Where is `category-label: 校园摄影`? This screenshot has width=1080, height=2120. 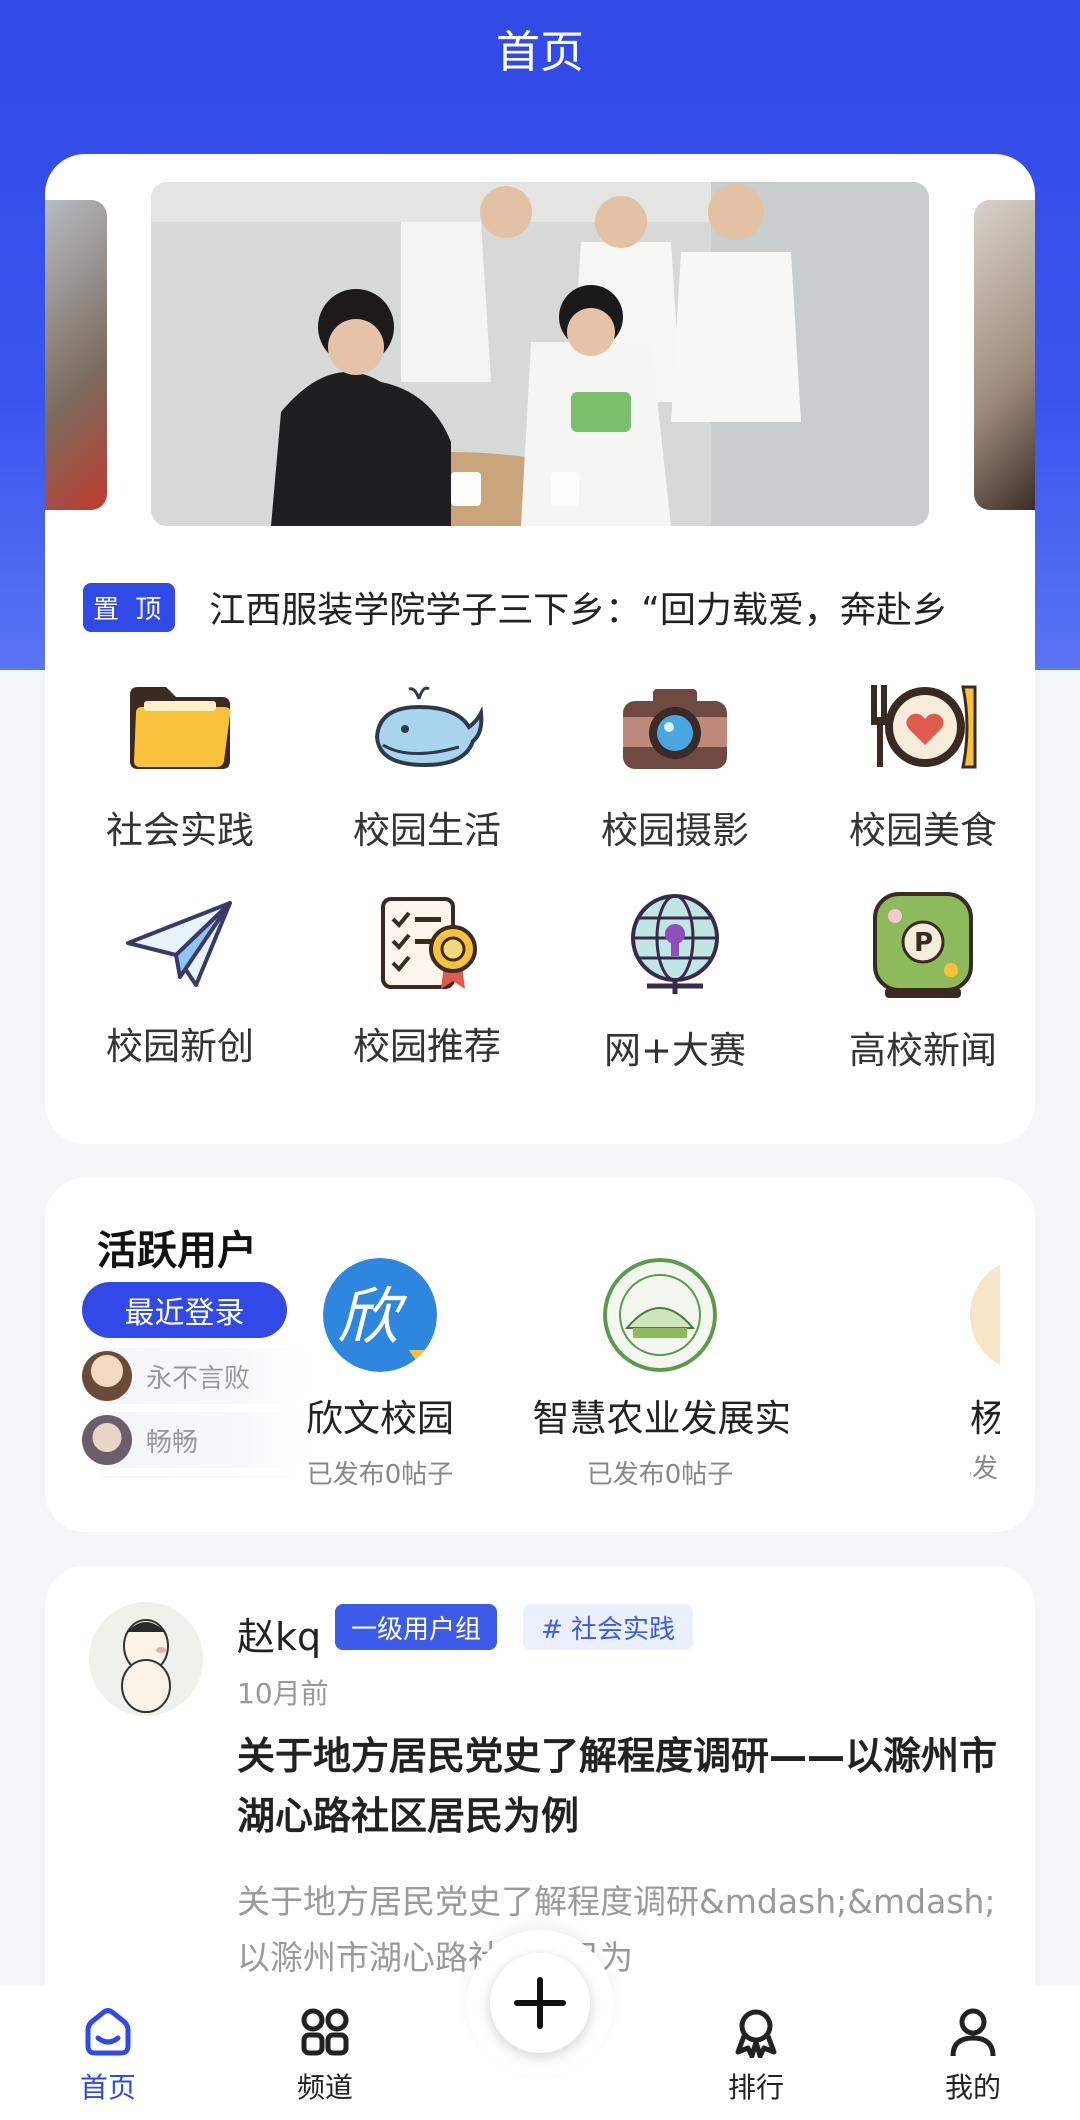 category-label: 校园摄影 is located at coordinates (675, 830).